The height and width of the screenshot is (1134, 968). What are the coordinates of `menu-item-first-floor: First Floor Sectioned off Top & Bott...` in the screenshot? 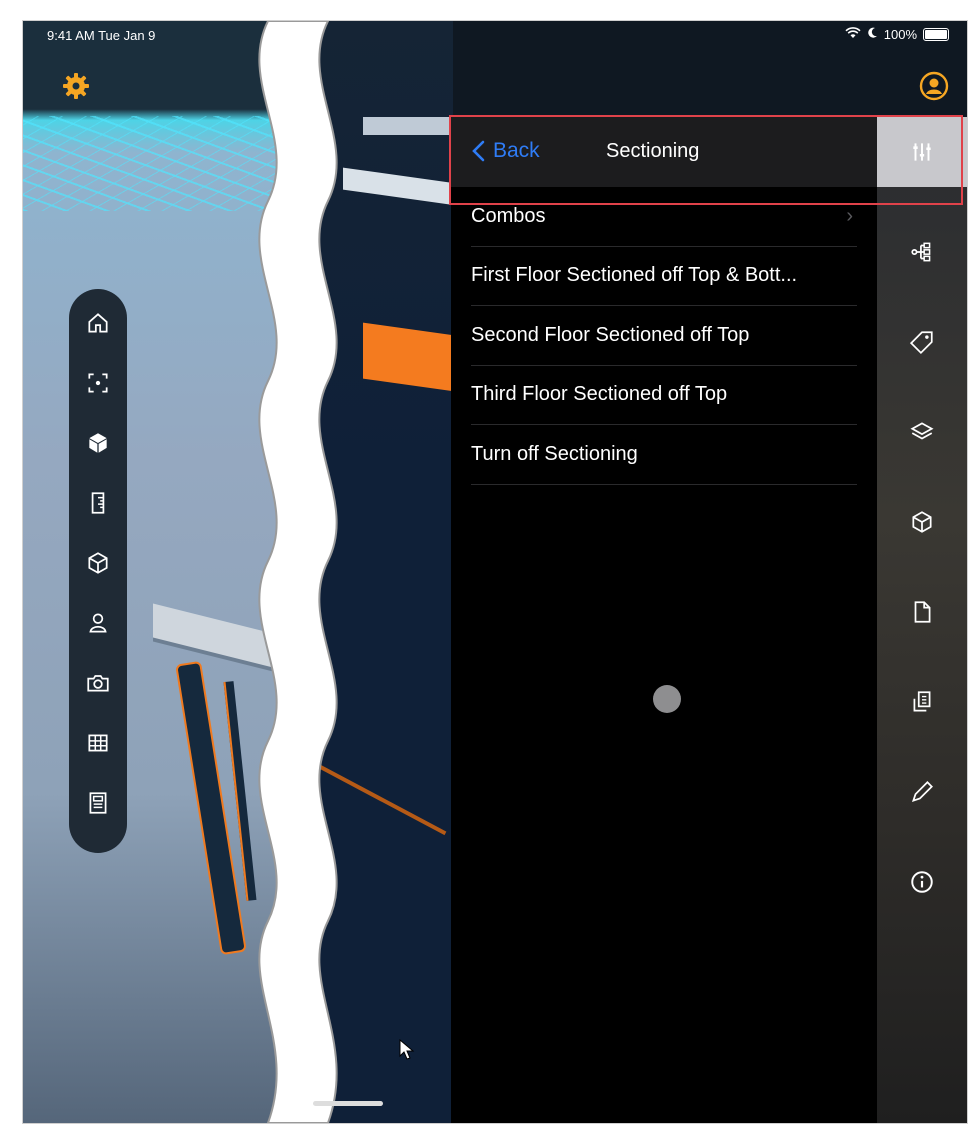 It's located at (664, 276).